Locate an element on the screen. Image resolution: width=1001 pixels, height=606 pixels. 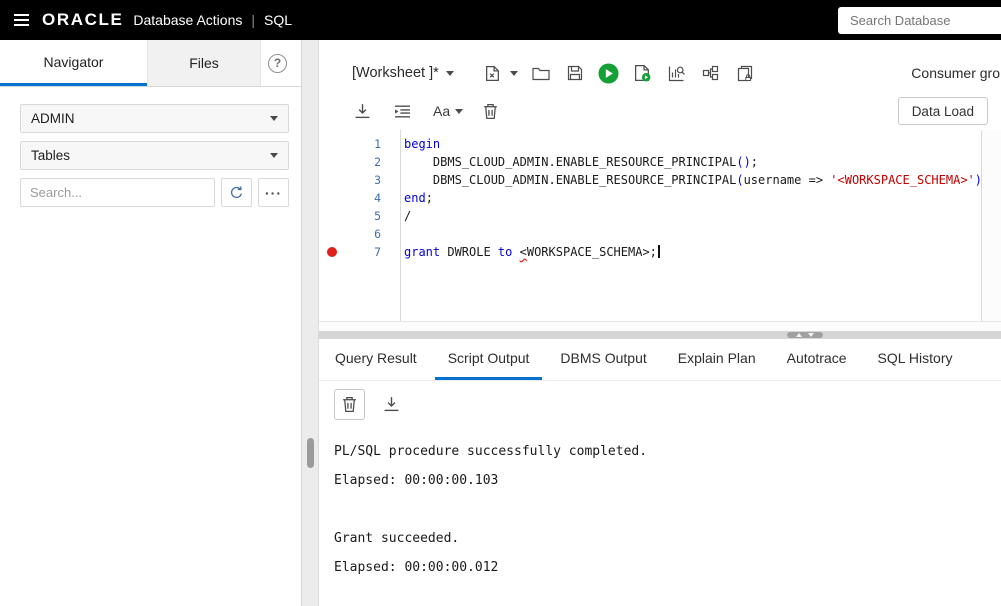
sql-history-button is located at coordinates (745, 73).